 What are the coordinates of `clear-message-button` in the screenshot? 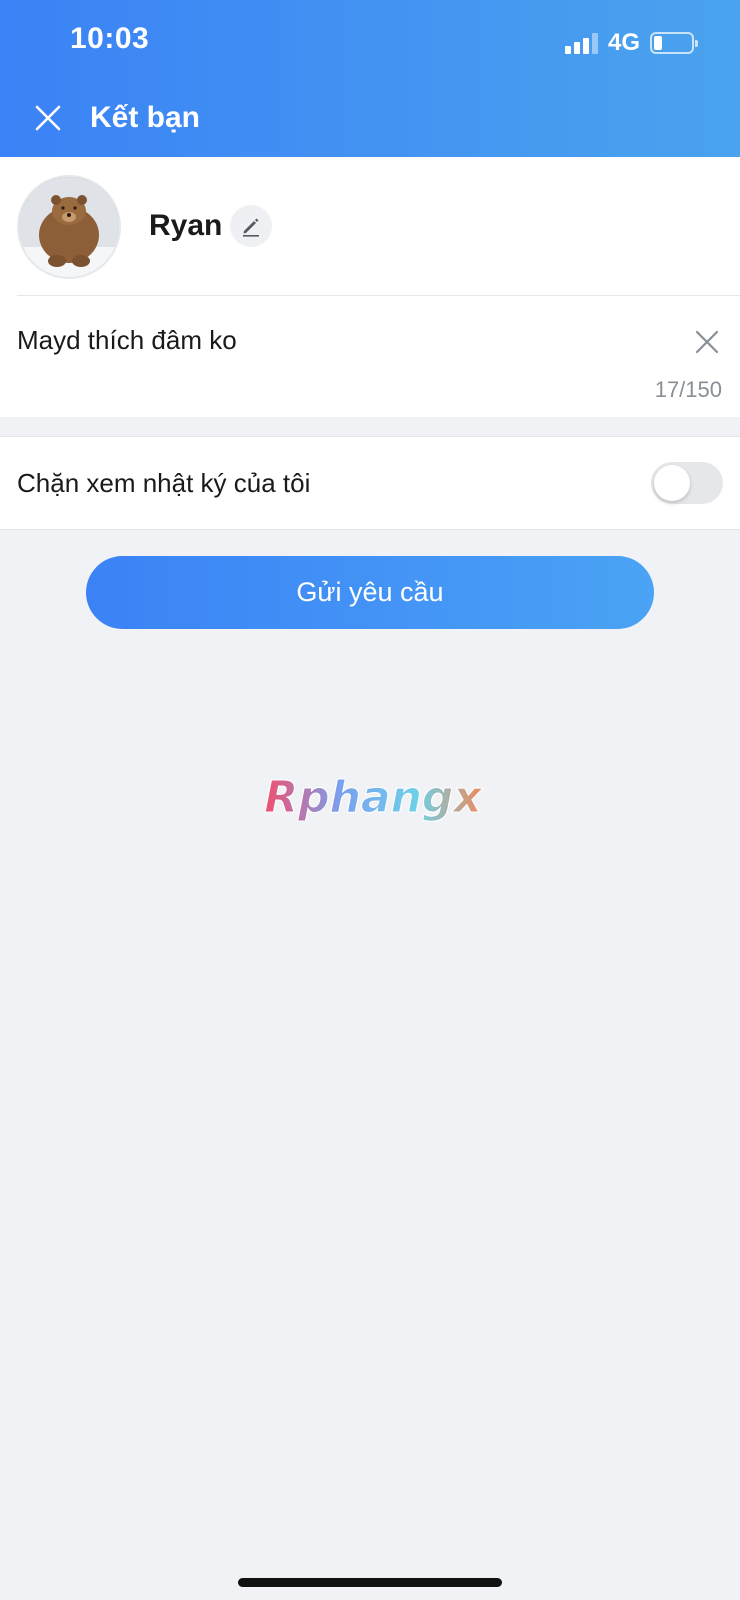 It's located at (707, 342).